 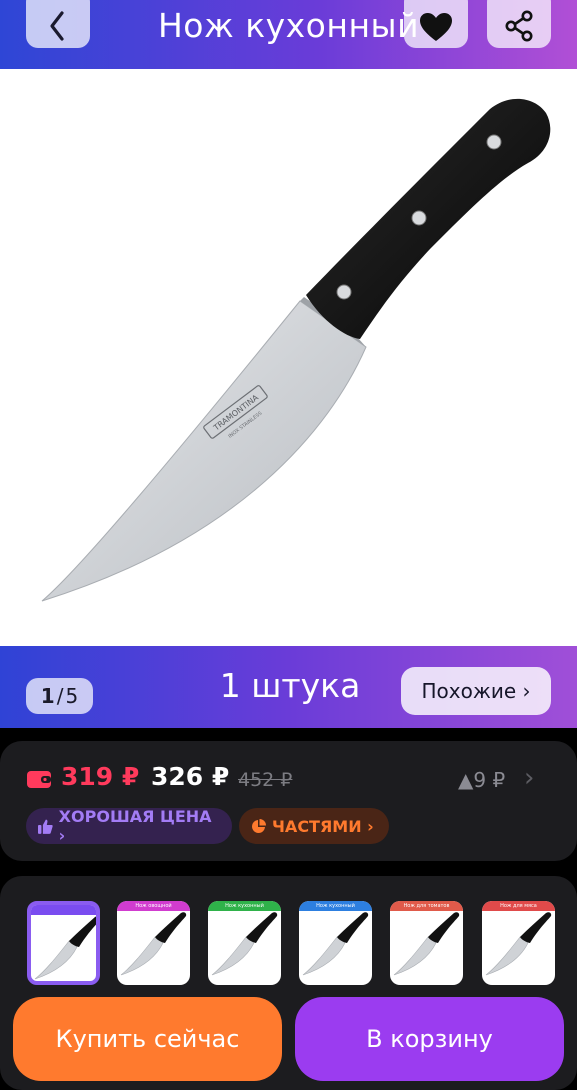 I want to click on thumbnail, so click(x=63, y=943).